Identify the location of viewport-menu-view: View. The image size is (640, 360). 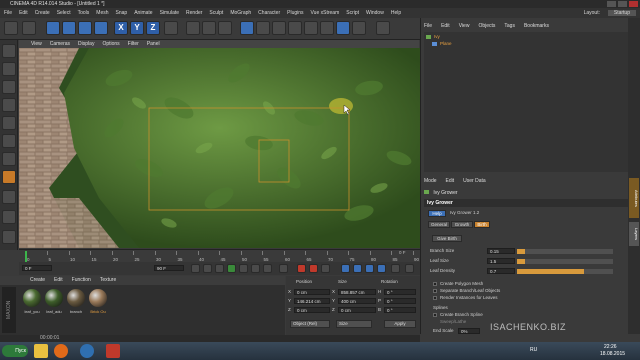
(36, 44).